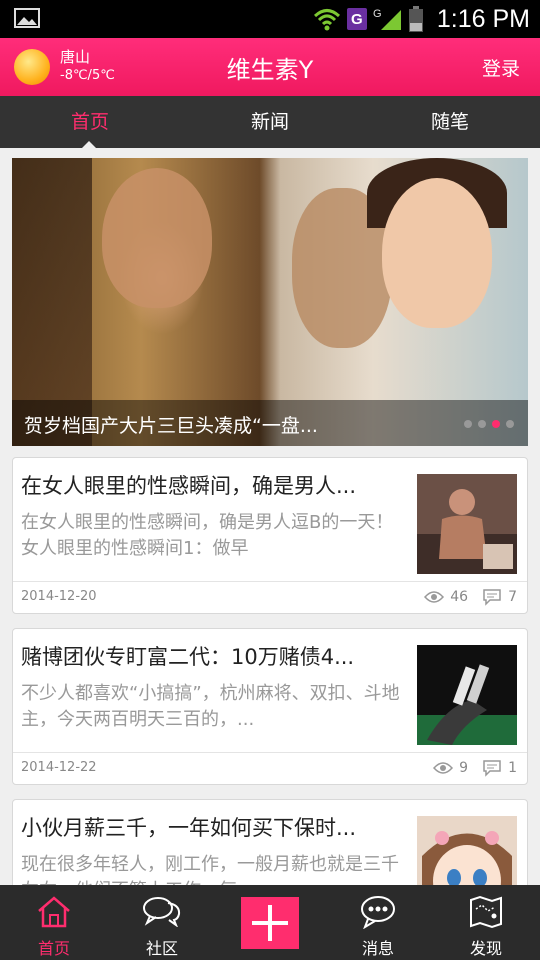 Image resolution: width=540 pixels, height=960 pixels. What do you see at coordinates (59, 596) in the screenshot?
I see `article-date: 2014-12-20` at bounding box center [59, 596].